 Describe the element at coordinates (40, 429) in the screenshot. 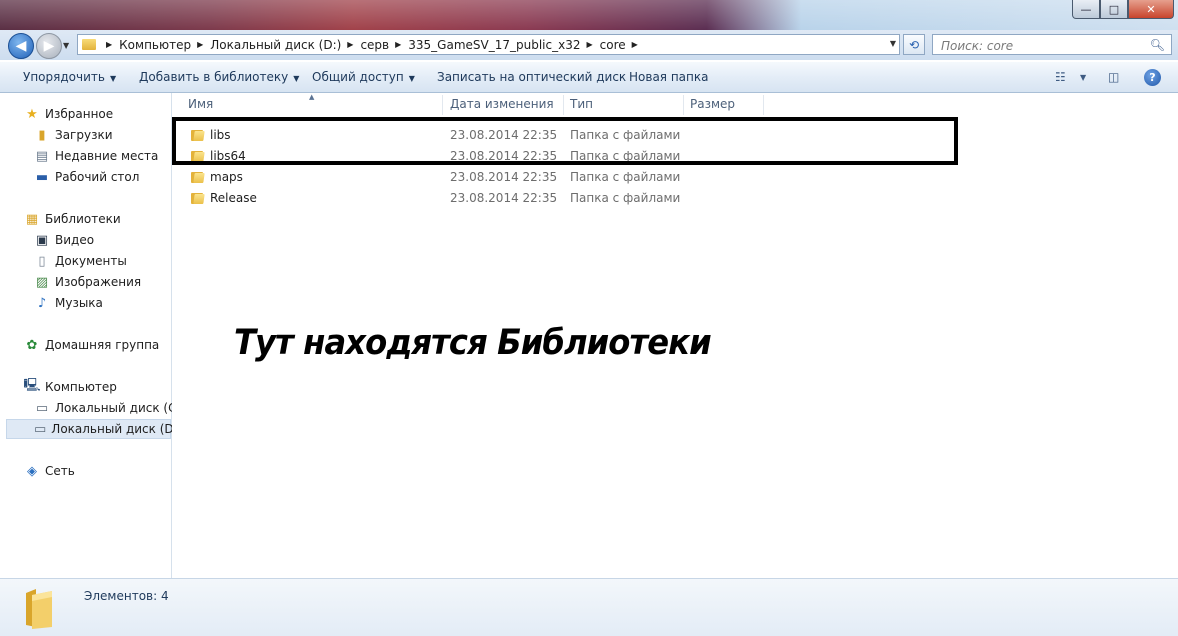

I see `drive-icon: ▭` at that location.